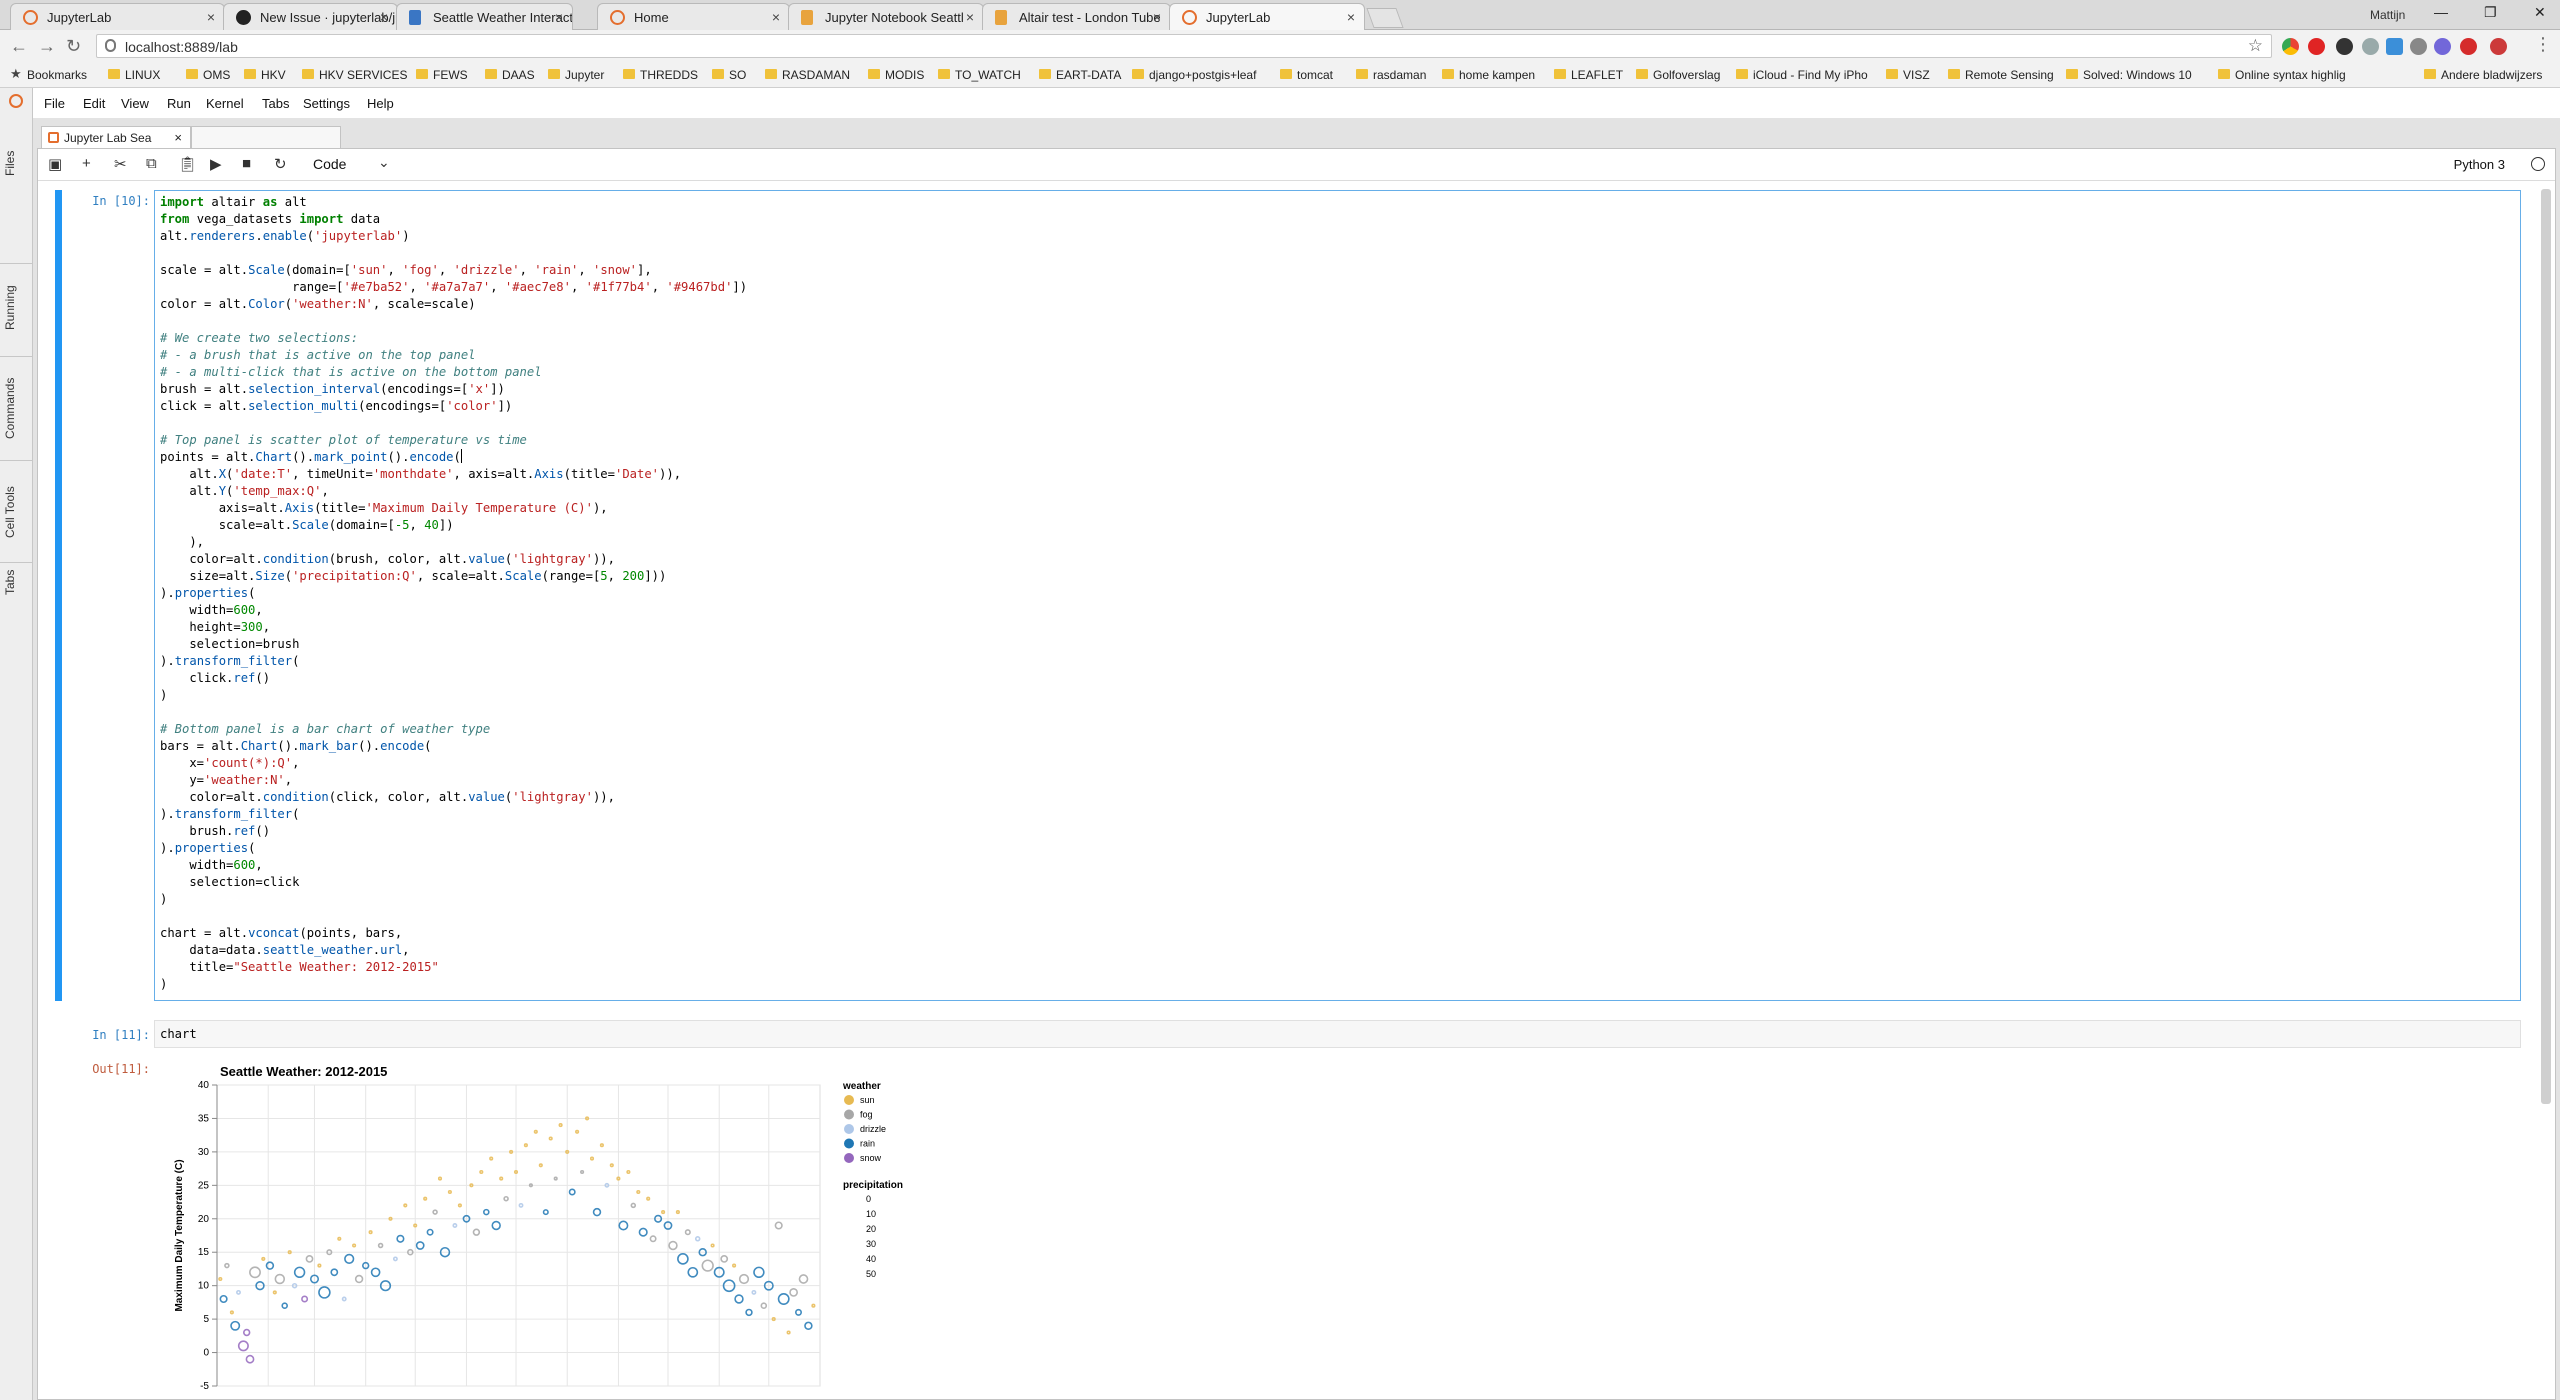  I want to click on bookmark-item: SO, so click(729, 75).